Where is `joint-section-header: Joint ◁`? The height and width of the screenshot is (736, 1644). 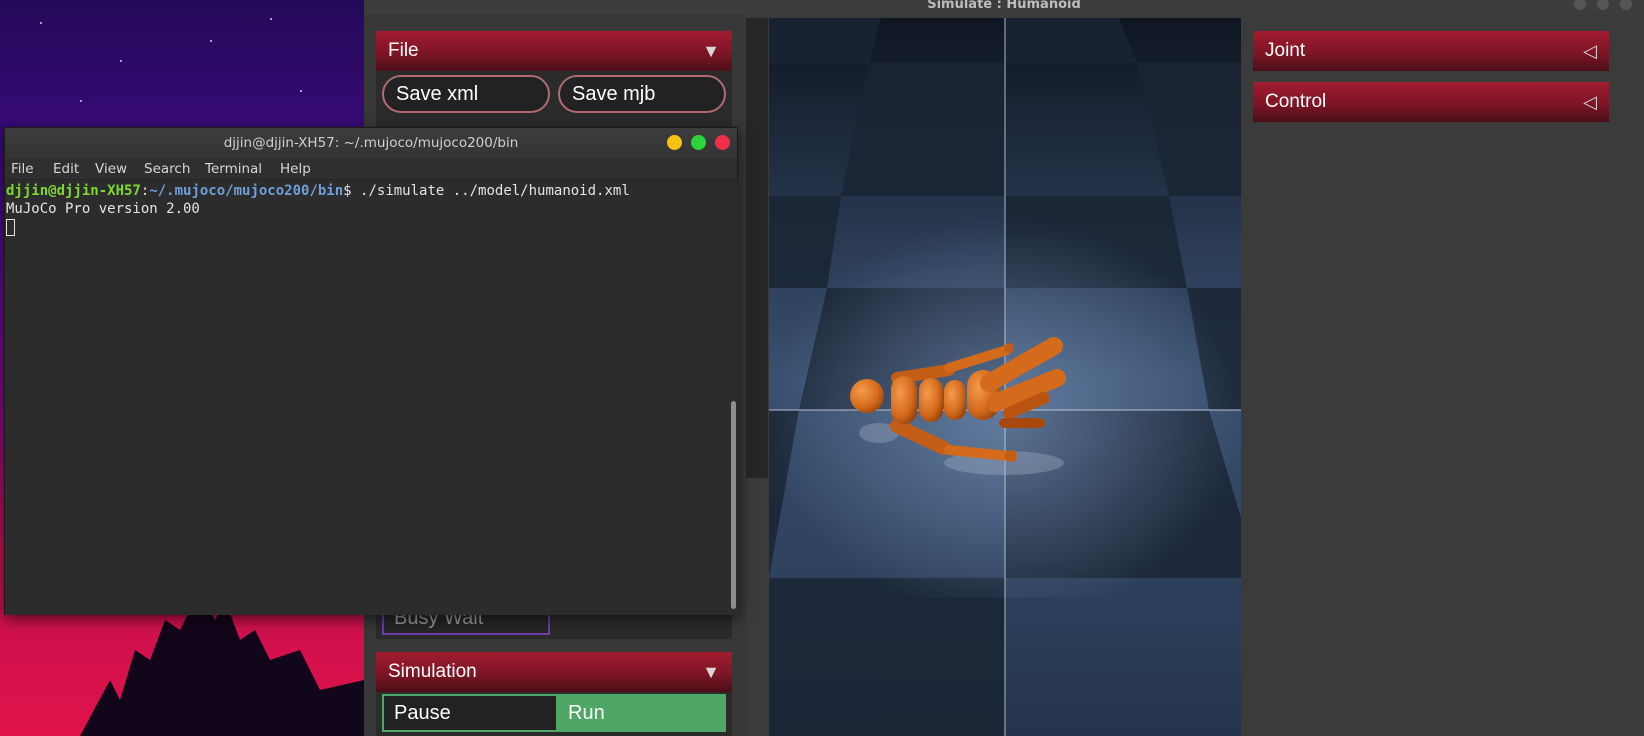
joint-section-header: Joint ◁ is located at coordinates (1431, 51).